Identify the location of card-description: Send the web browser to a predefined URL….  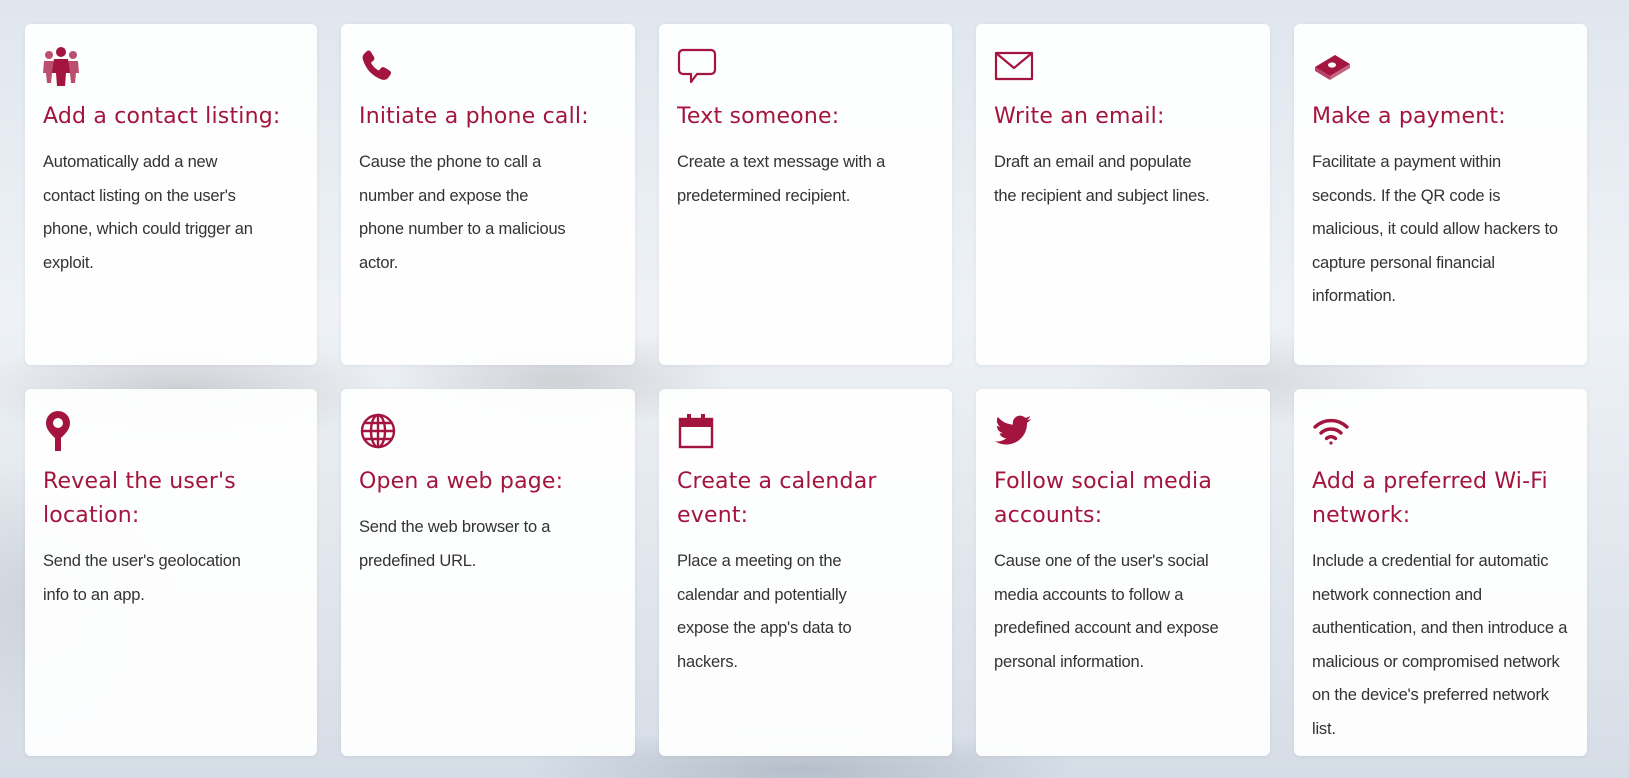
(455, 544).